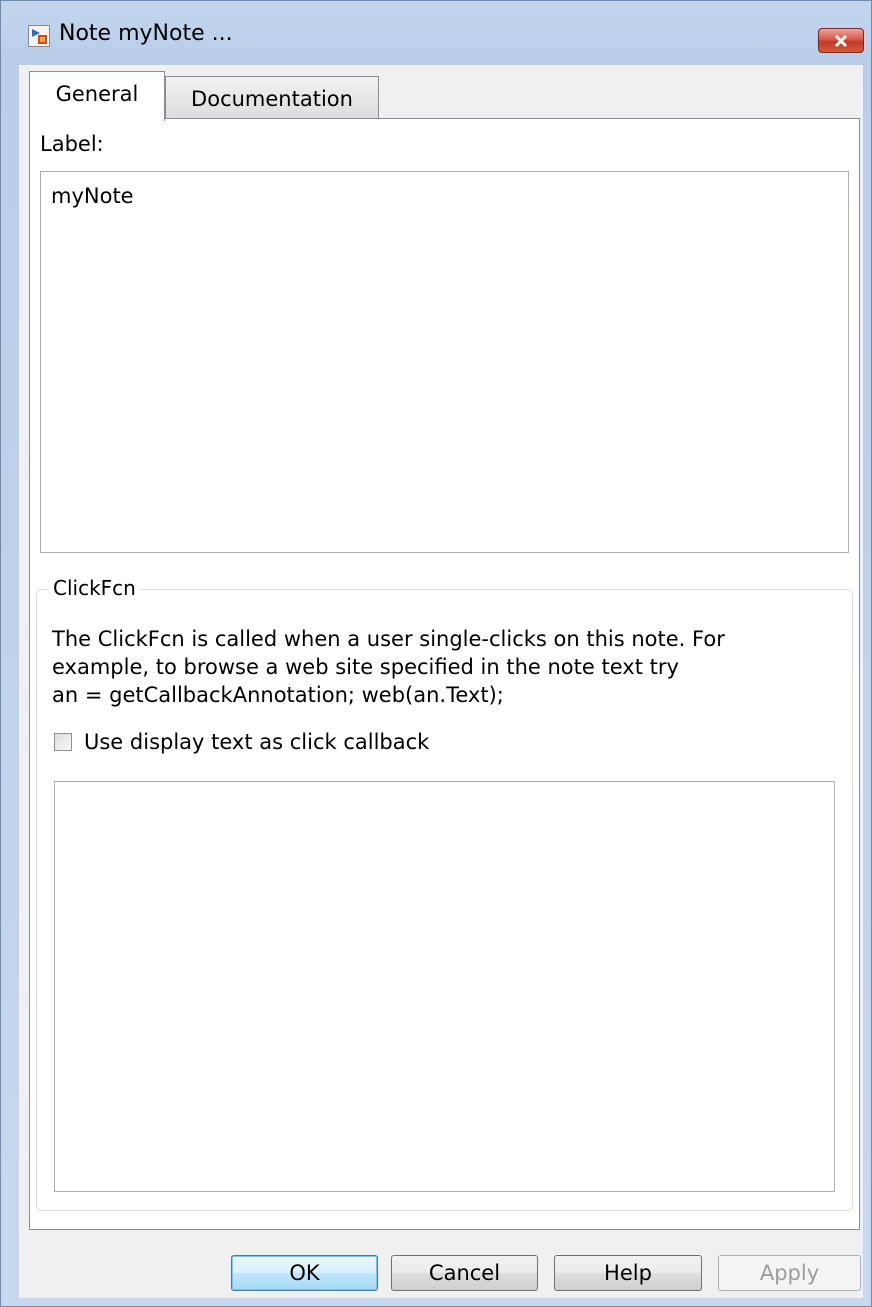 This screenshot has width=872, height=1307. Describe the element at coordinates (304, 1273) in the screenshot. I see `ok-button: OK` at that location.